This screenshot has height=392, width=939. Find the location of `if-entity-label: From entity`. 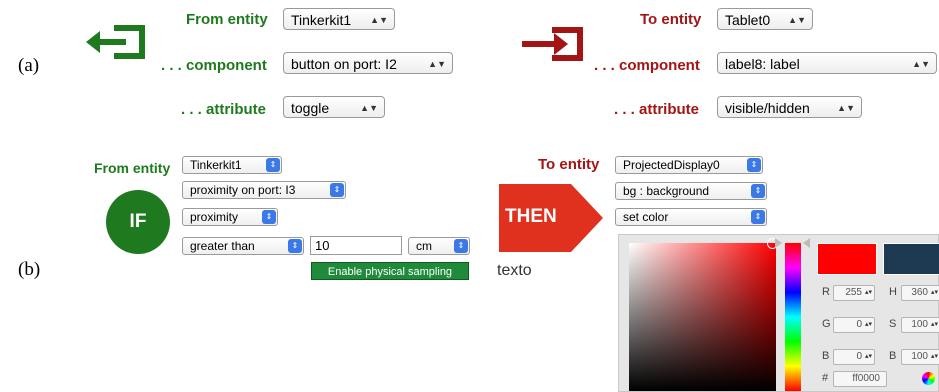

if-entity-label: From entity is located at coordinates (132, 168).